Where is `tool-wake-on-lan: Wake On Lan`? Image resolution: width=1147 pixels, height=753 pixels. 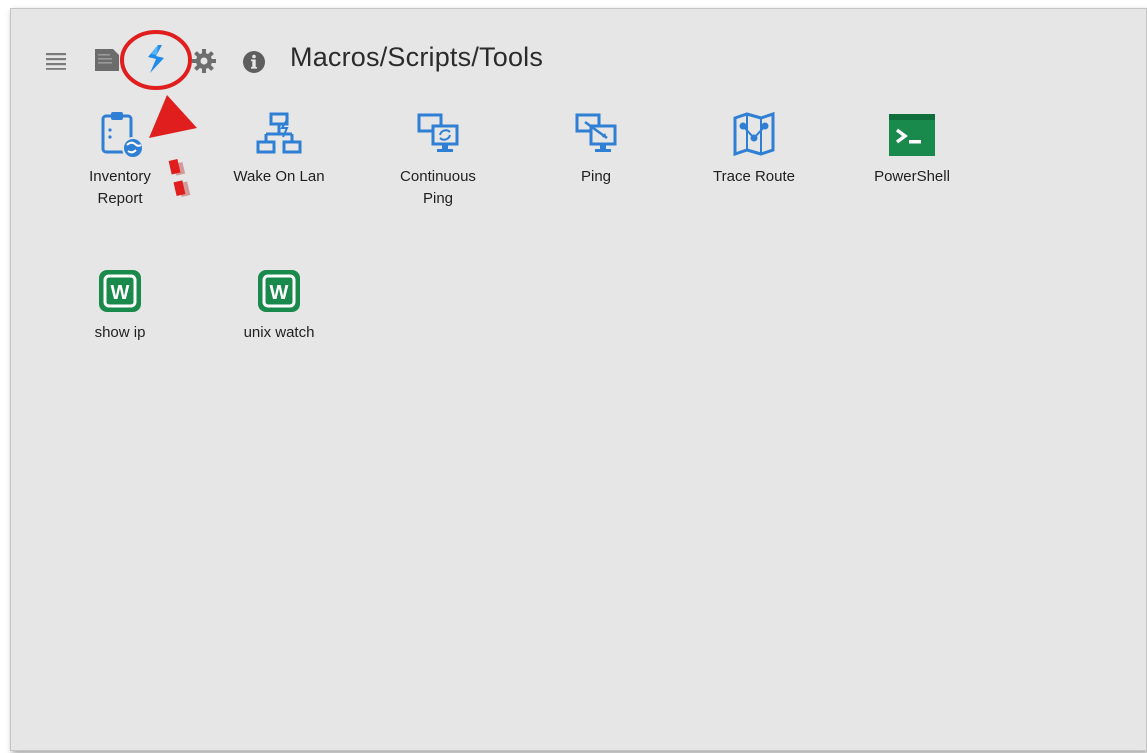 tool-wake-on-lan: Wake On Lan is located at coordinates (279, 149).